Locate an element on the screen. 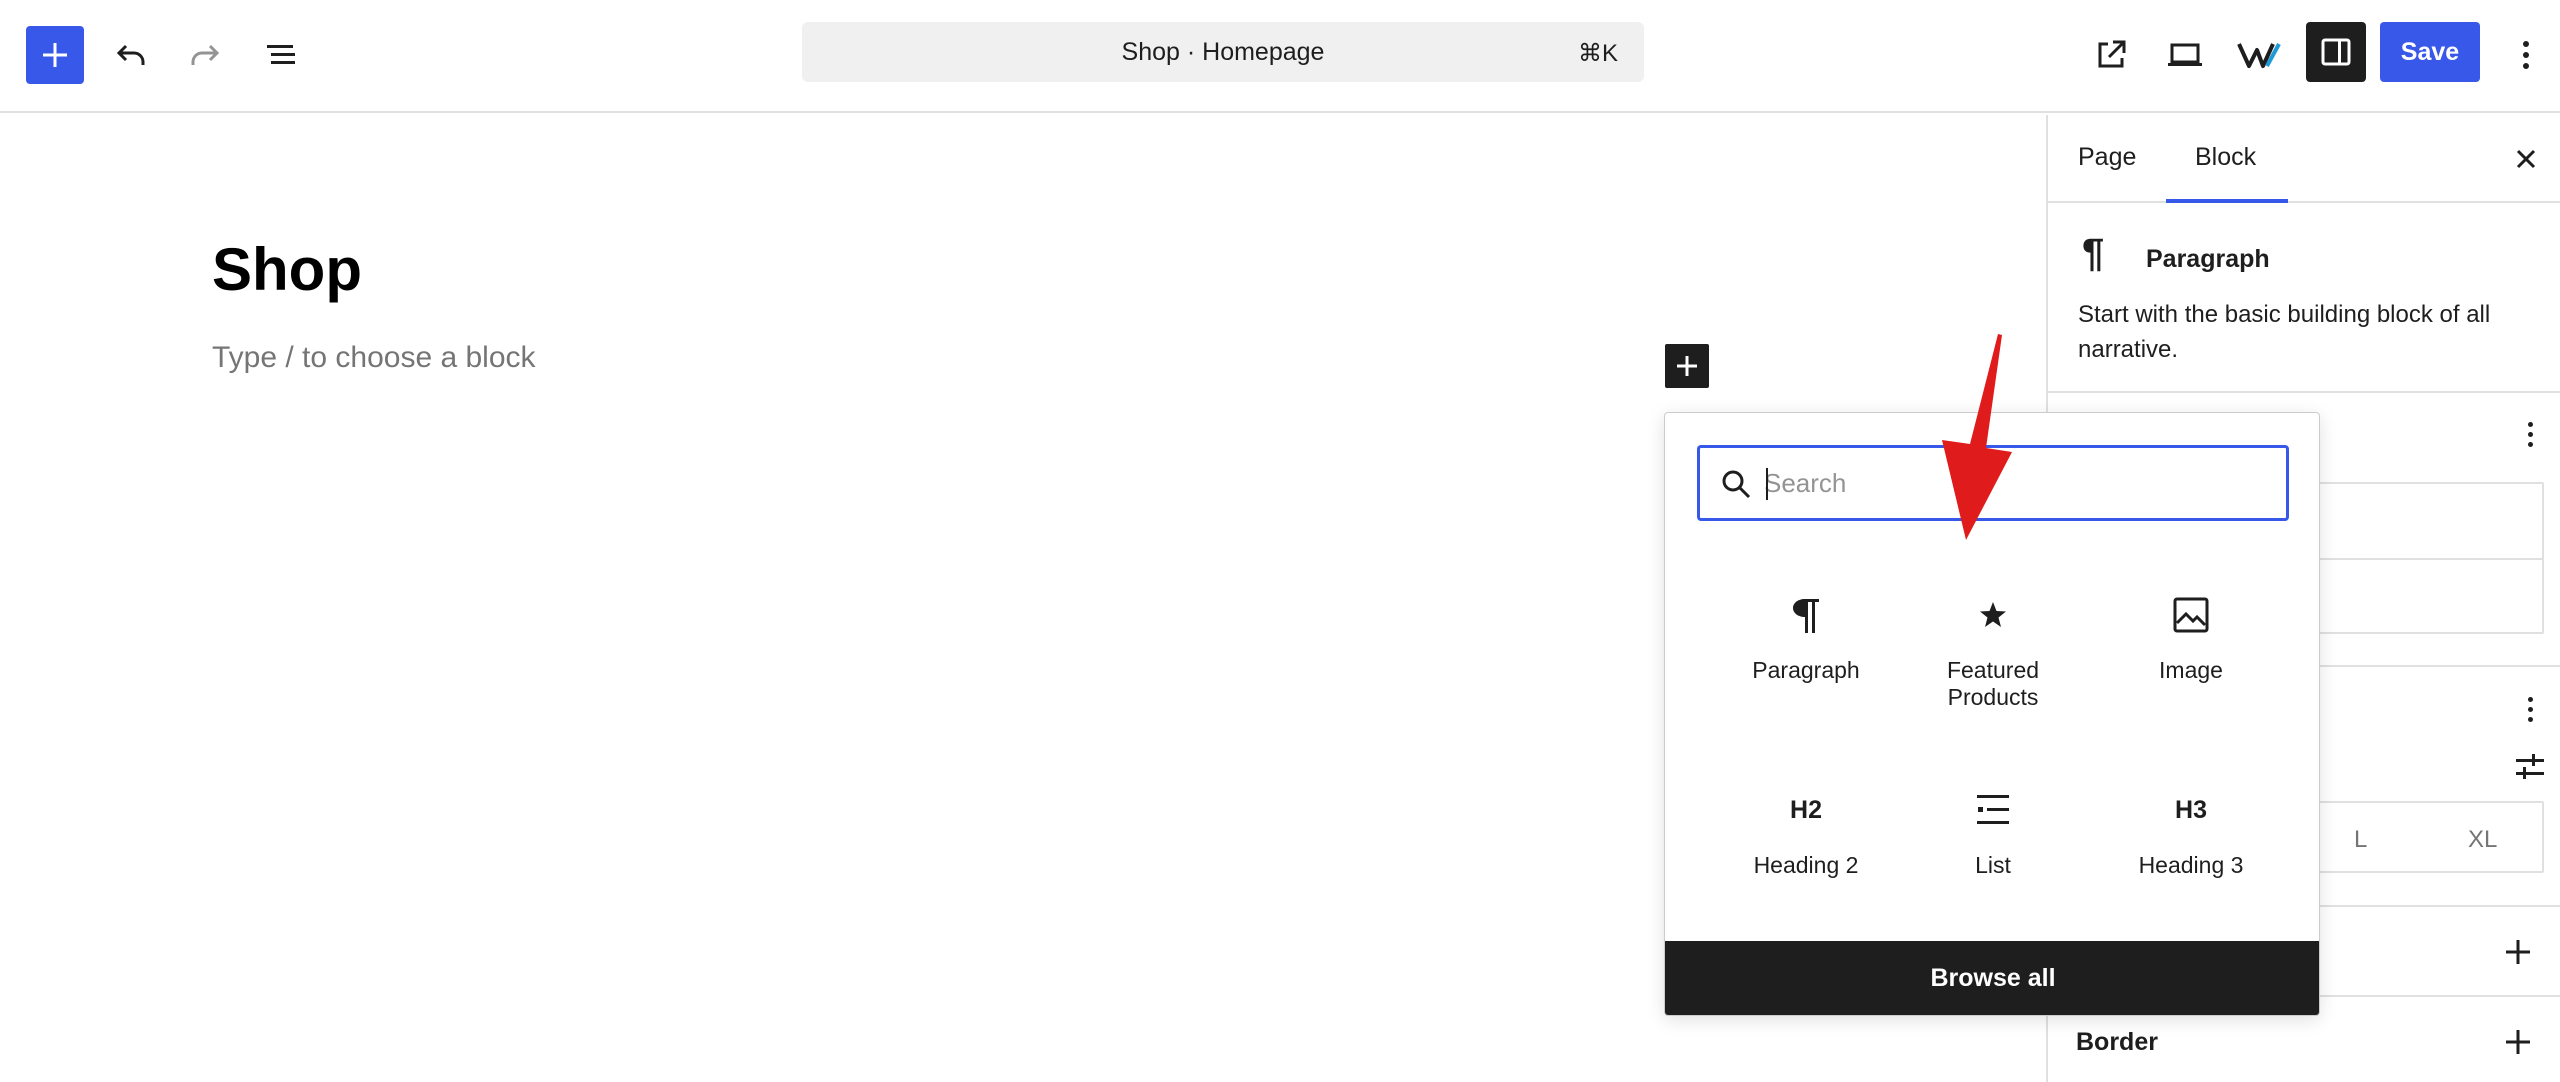  command-palette-bar: Shop · Homepage ⌘K is located at coordinates (1223, 52).